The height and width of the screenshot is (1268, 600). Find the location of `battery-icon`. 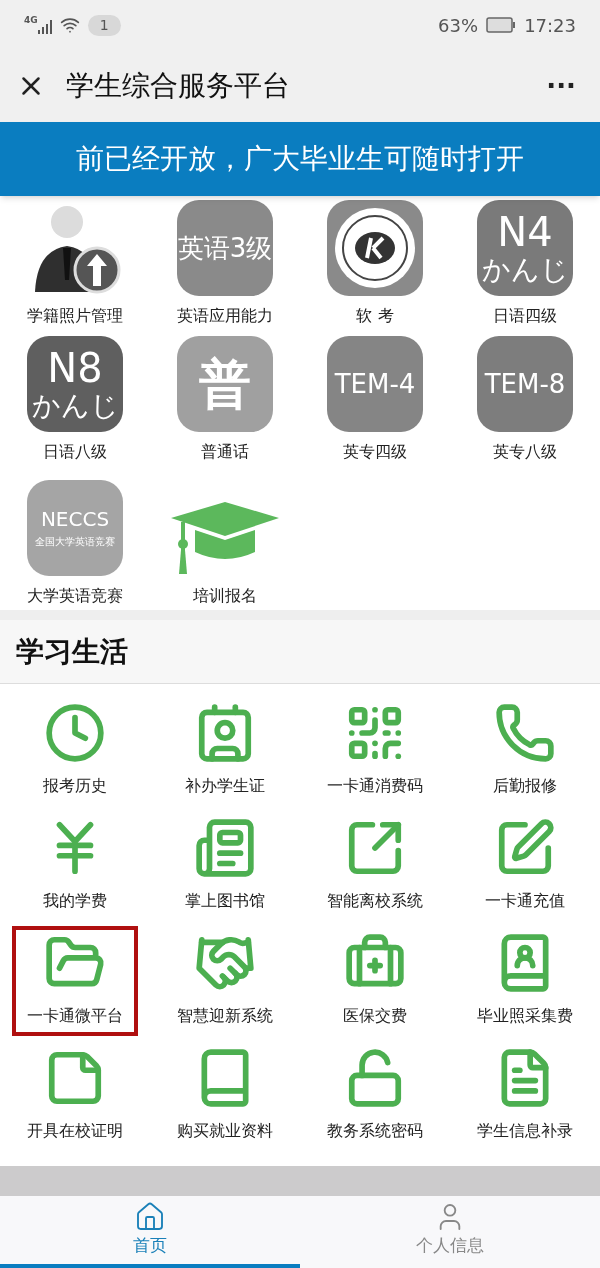

battery-icon is located at coordinates (501, 25).